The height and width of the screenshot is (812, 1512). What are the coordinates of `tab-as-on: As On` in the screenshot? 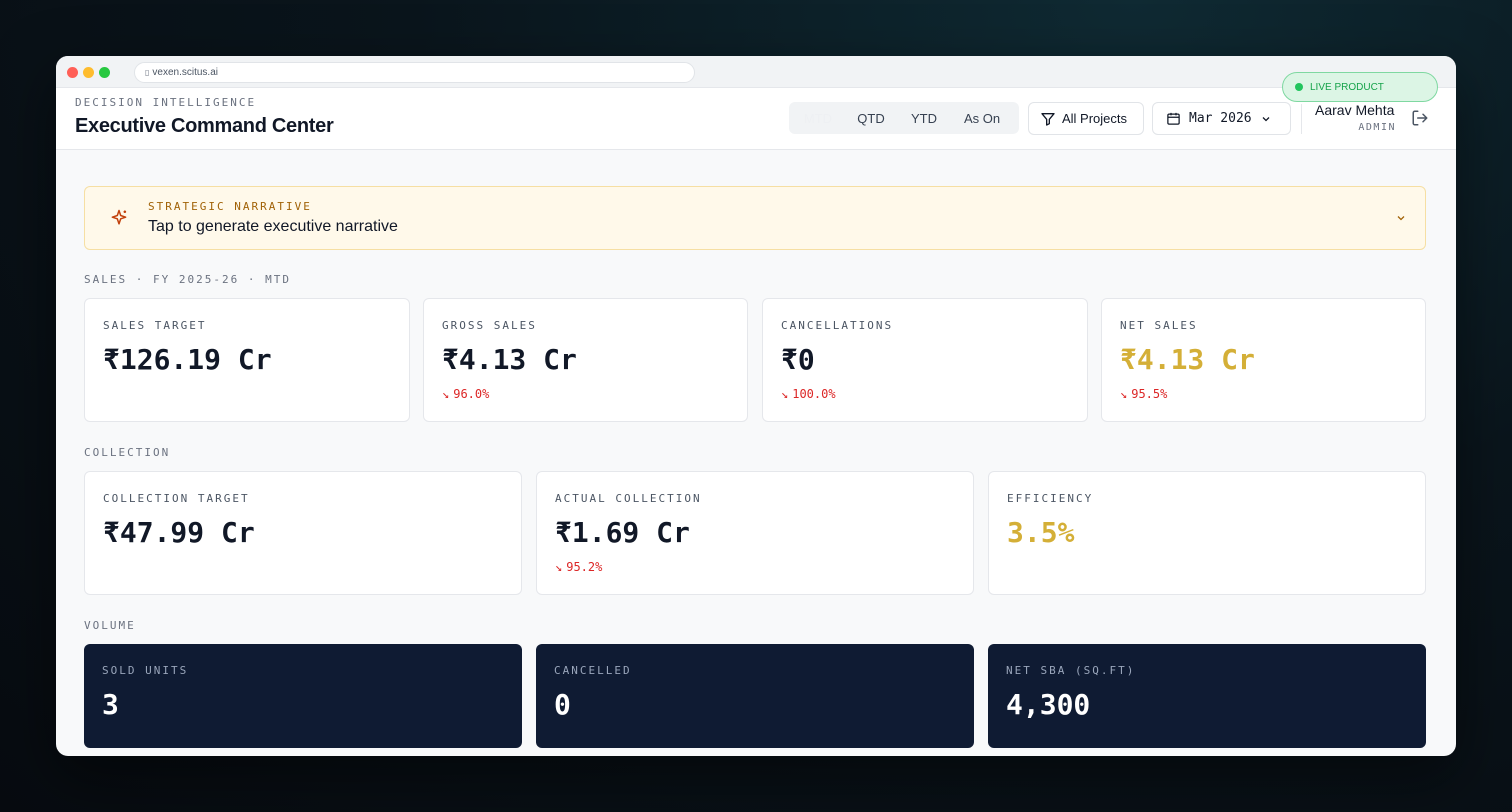 It's located at (982, 118).